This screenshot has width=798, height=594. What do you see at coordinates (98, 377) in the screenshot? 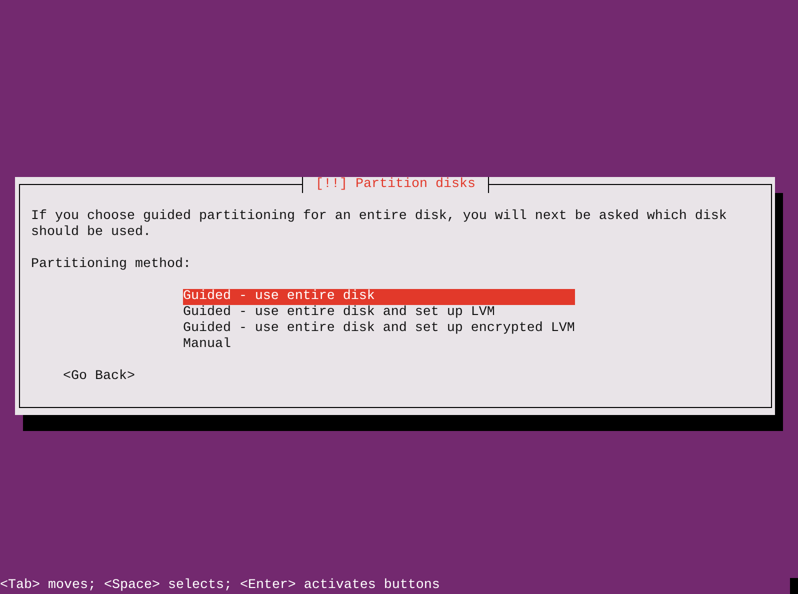
I see `back-button: <Go Back>` at bounding box center [98, 377].